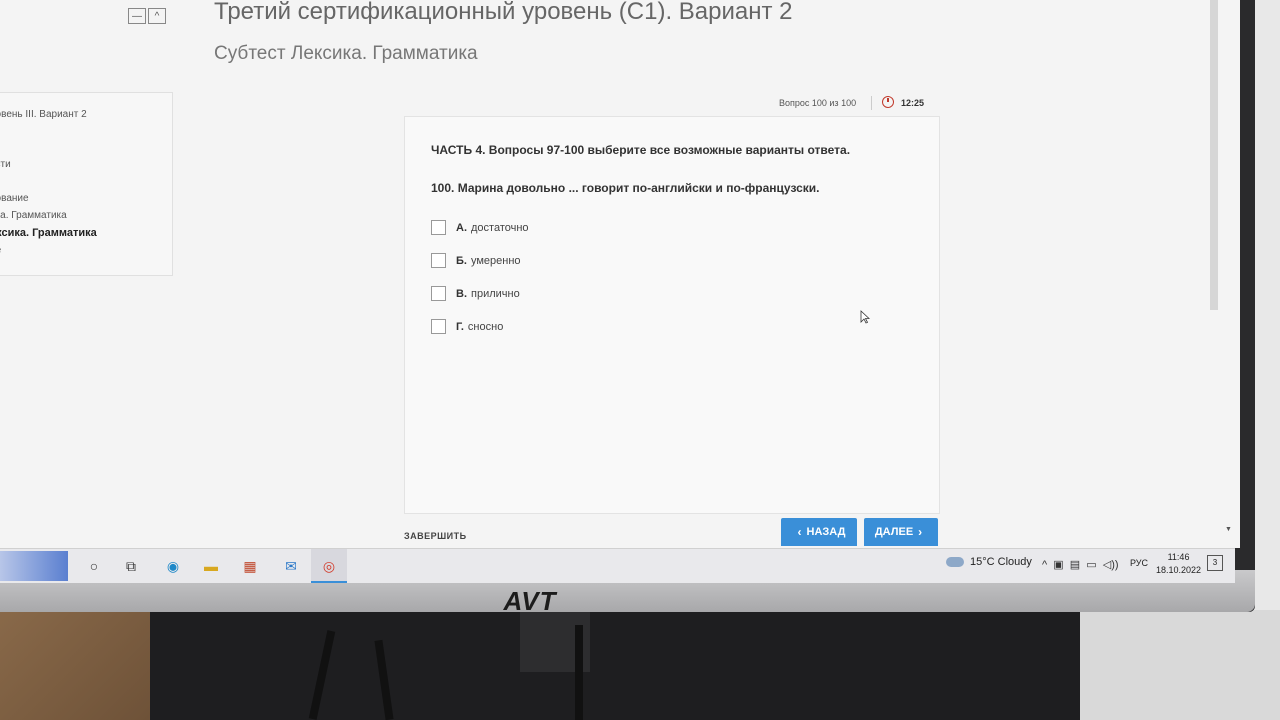  I want to click on clock: 11:46 18.10.2022, so click(1178, 564).